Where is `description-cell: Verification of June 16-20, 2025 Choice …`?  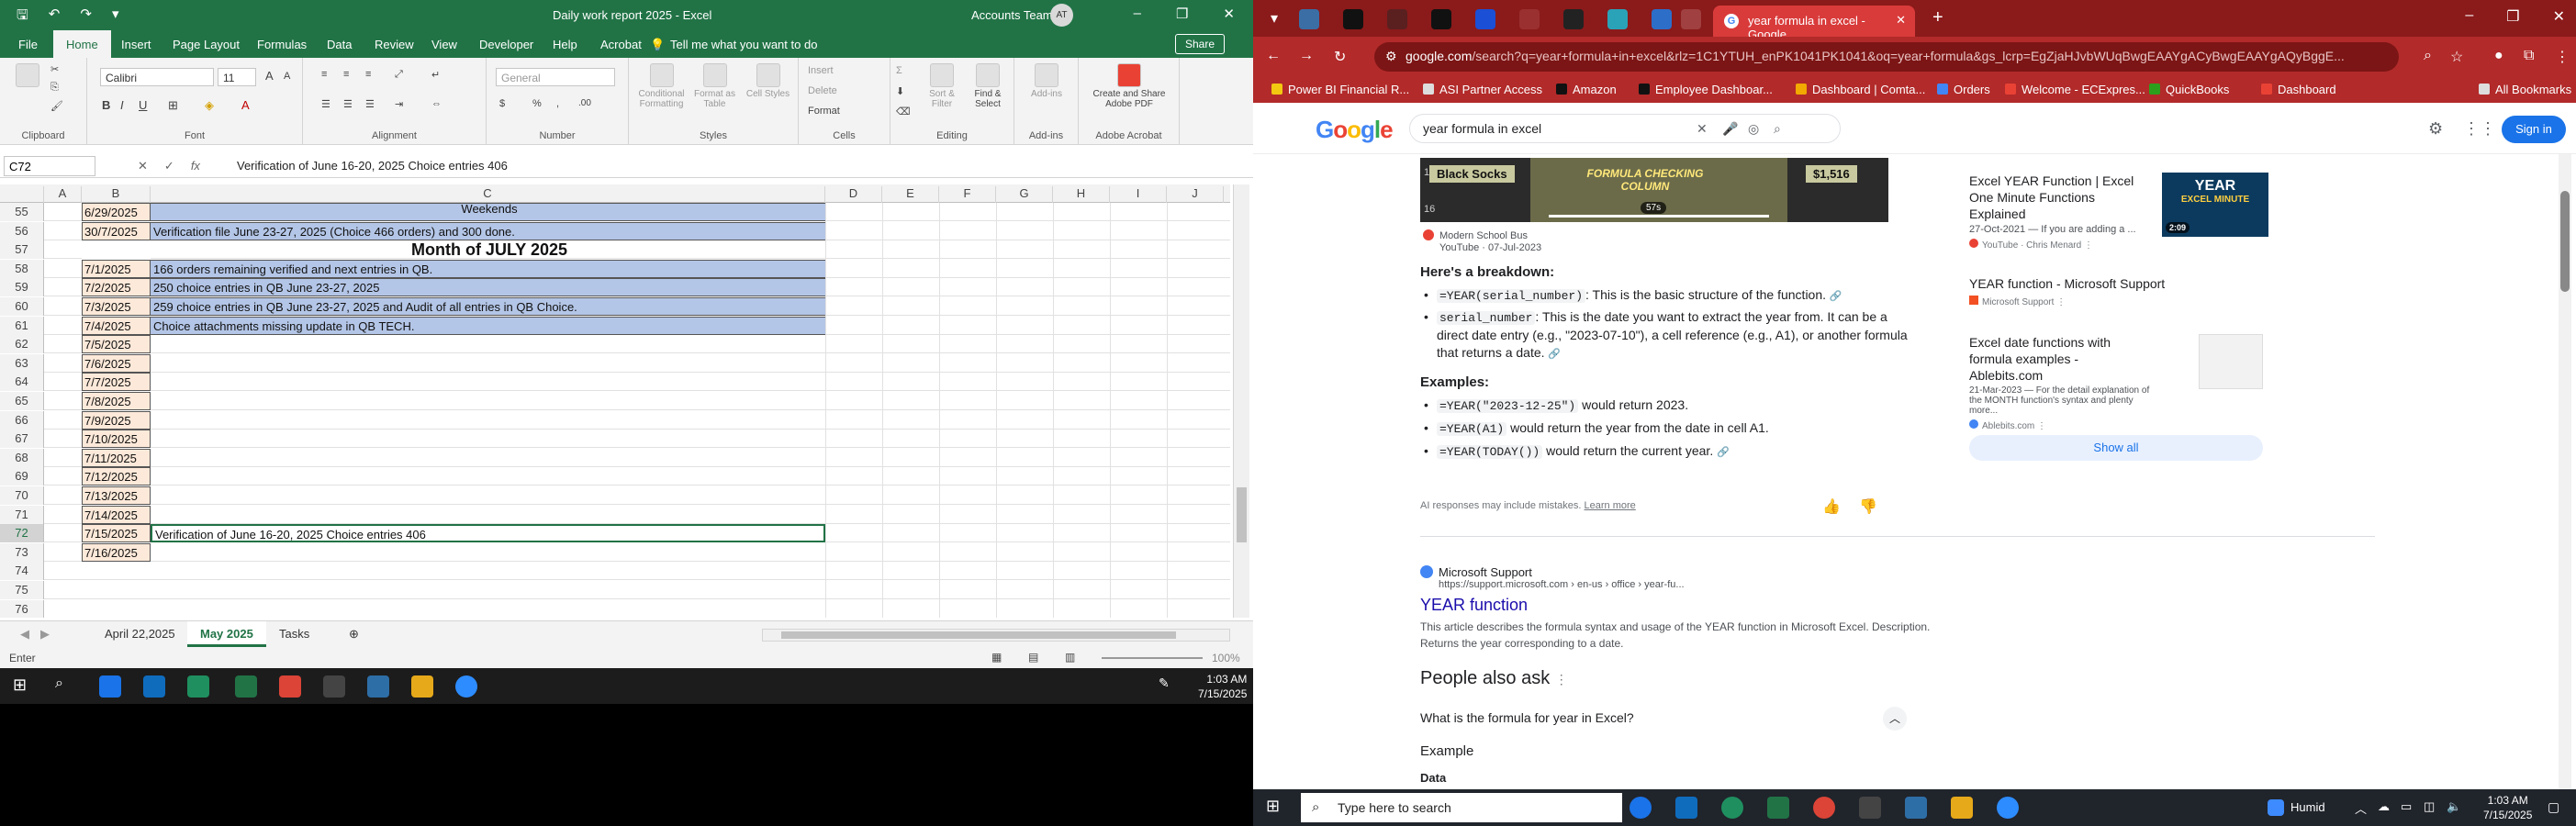 description-cell: Verification of June 16-20, 2025 Choice … is located at coordinates (488, 533).